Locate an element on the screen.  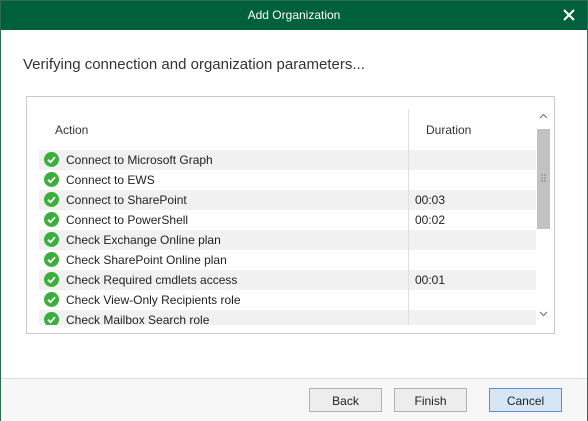
chevron-down-icon is located at coordinates (543, 313).